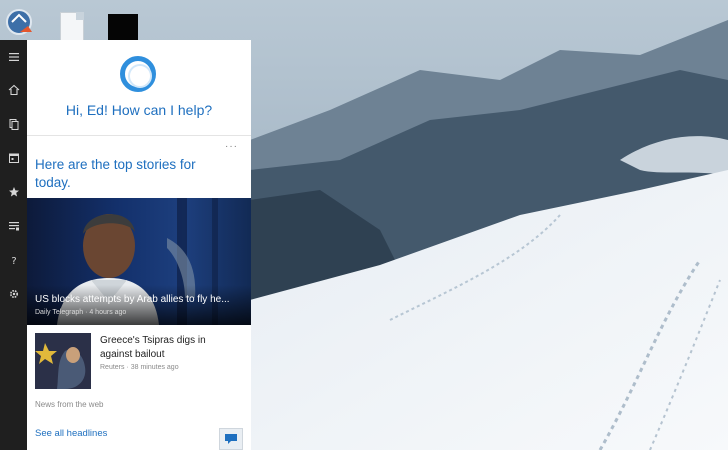 Image resolution: width=728 pixels, height=450 pixels. I want to click on news-from-web-label: News from the web, so click(69, 404).